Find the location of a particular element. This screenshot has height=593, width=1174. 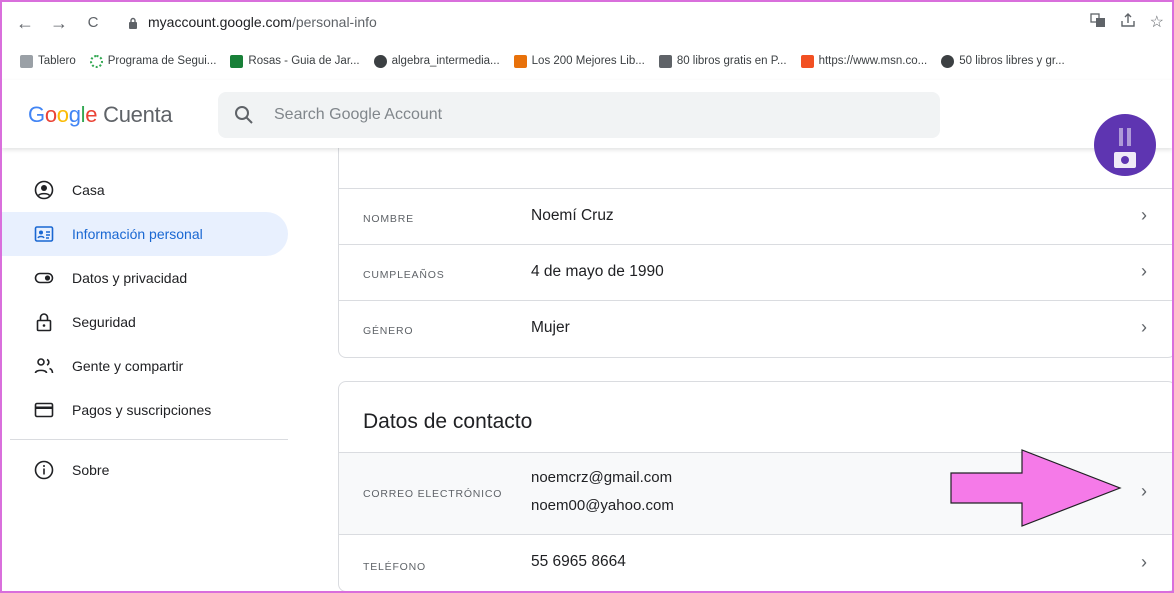

annotation-arrow is located at coordinates (1036, 488).